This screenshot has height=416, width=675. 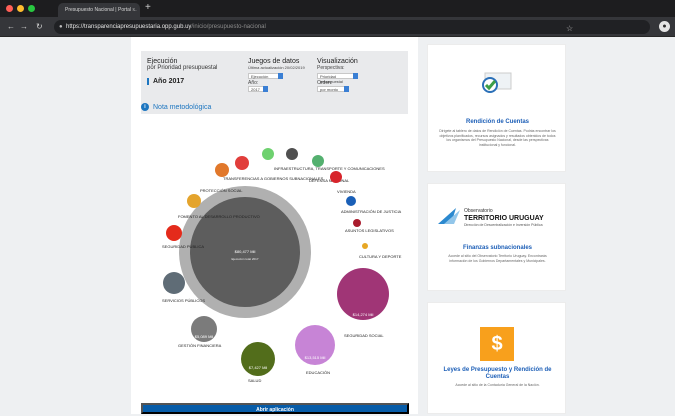 What do you see at coordinates (380, 256) in the screenshot?
I see `label-cultura: CULTURA Y DEPORTE` at bounding box center [380, 256].